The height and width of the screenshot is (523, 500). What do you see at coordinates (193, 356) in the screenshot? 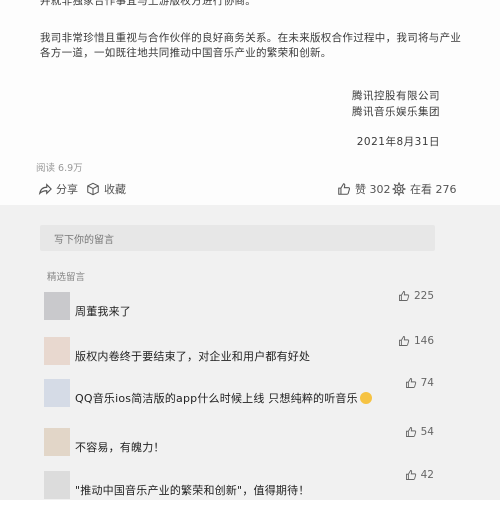
I see `comment-text: 版权内卷终于要结束了，对企业和用户都有好处` at bounding box center [193, 356].